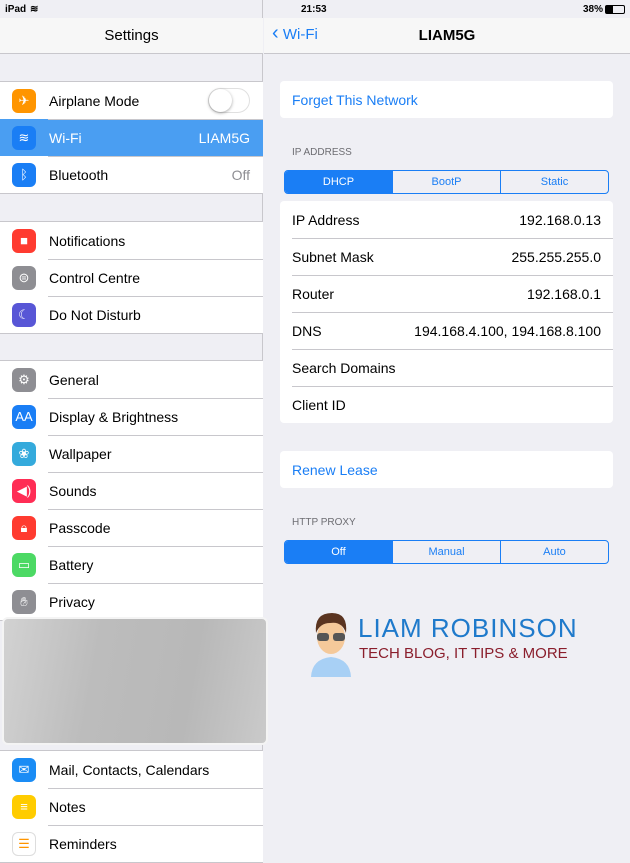  Describe the element at coordinates (564, 293) in the screenshot. I see `row-value: 192.168.0.1` at that location.